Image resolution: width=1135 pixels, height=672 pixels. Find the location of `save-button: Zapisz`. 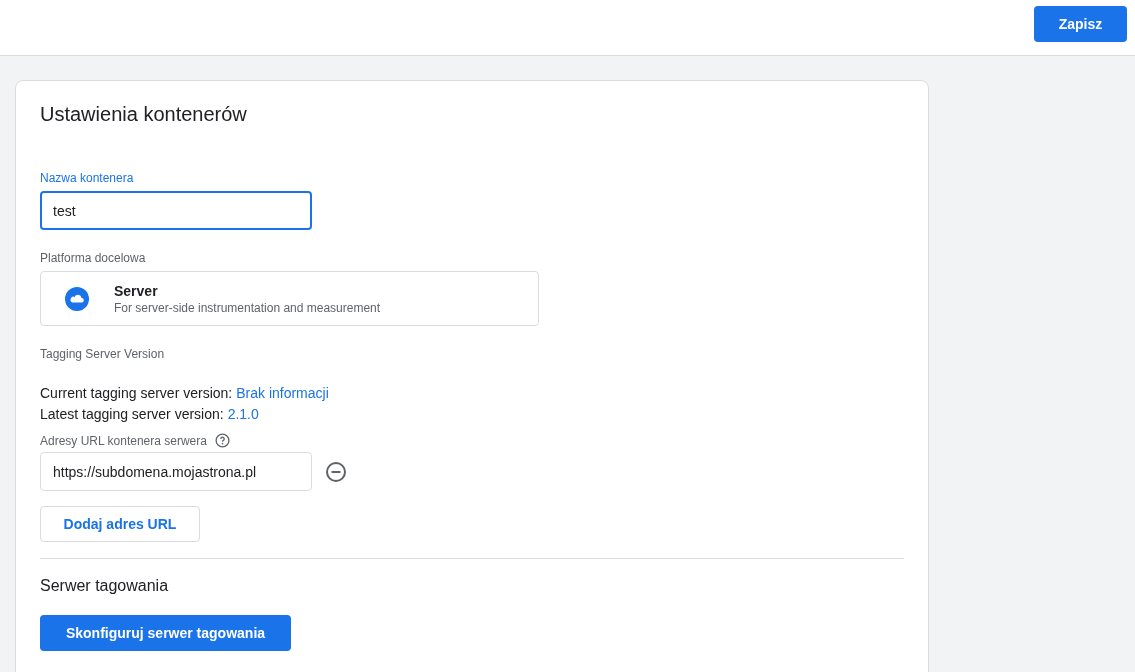

save-button: Zapisz is located at coordinates (1080, 24).